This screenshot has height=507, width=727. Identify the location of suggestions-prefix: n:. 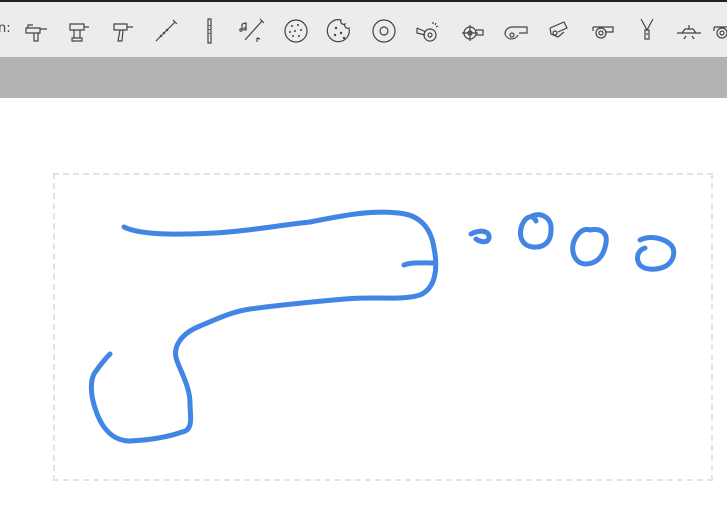
(5, 28).